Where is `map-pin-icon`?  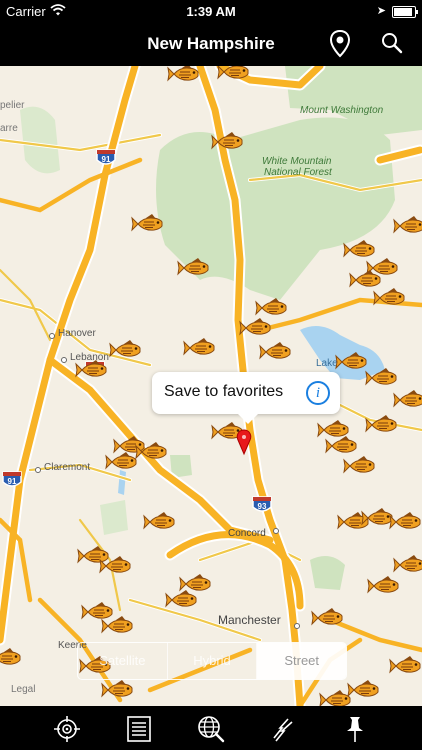
map-pin-icon is located at coordinates (340, 44).